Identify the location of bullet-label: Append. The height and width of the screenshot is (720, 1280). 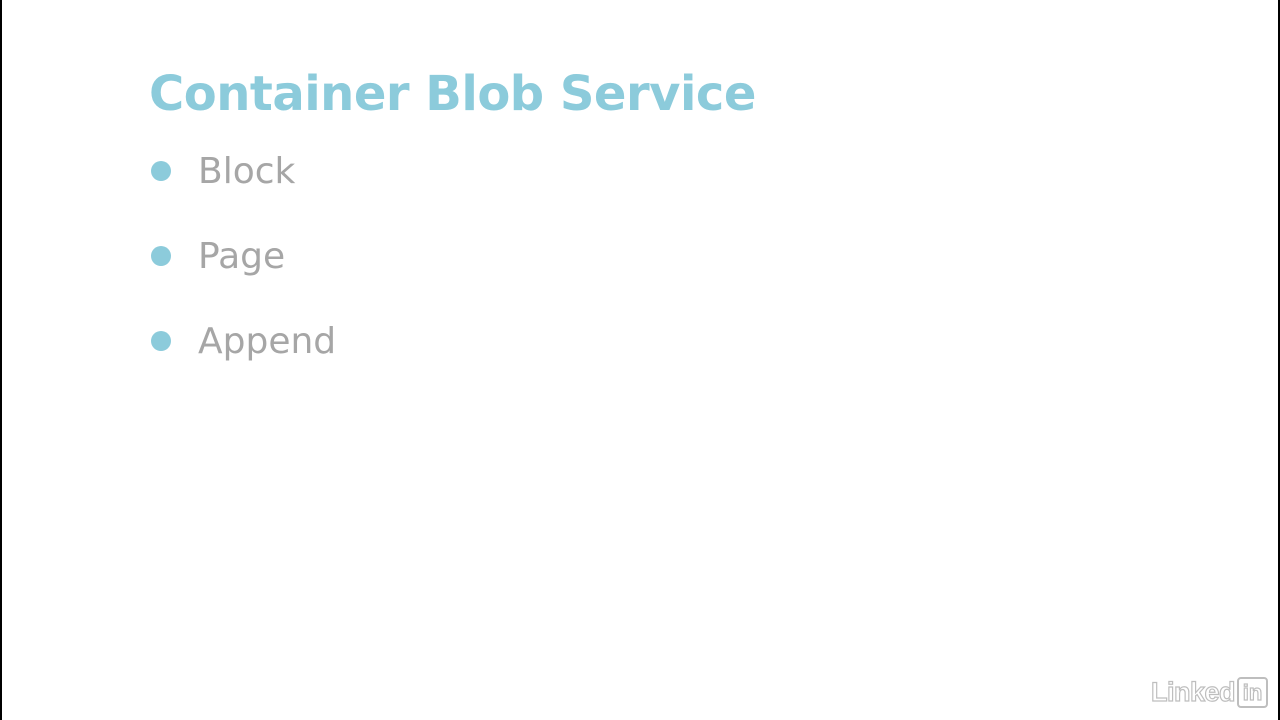
(267, 341).